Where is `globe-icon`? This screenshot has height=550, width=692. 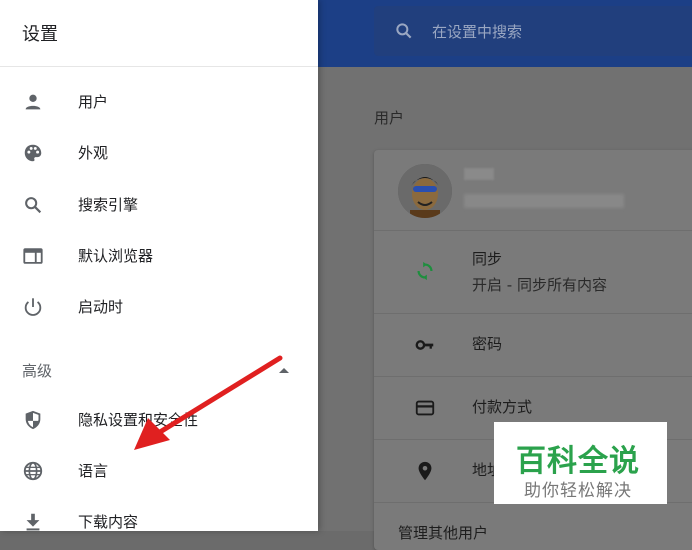
globe-icon is located at coordinates (33, 471).